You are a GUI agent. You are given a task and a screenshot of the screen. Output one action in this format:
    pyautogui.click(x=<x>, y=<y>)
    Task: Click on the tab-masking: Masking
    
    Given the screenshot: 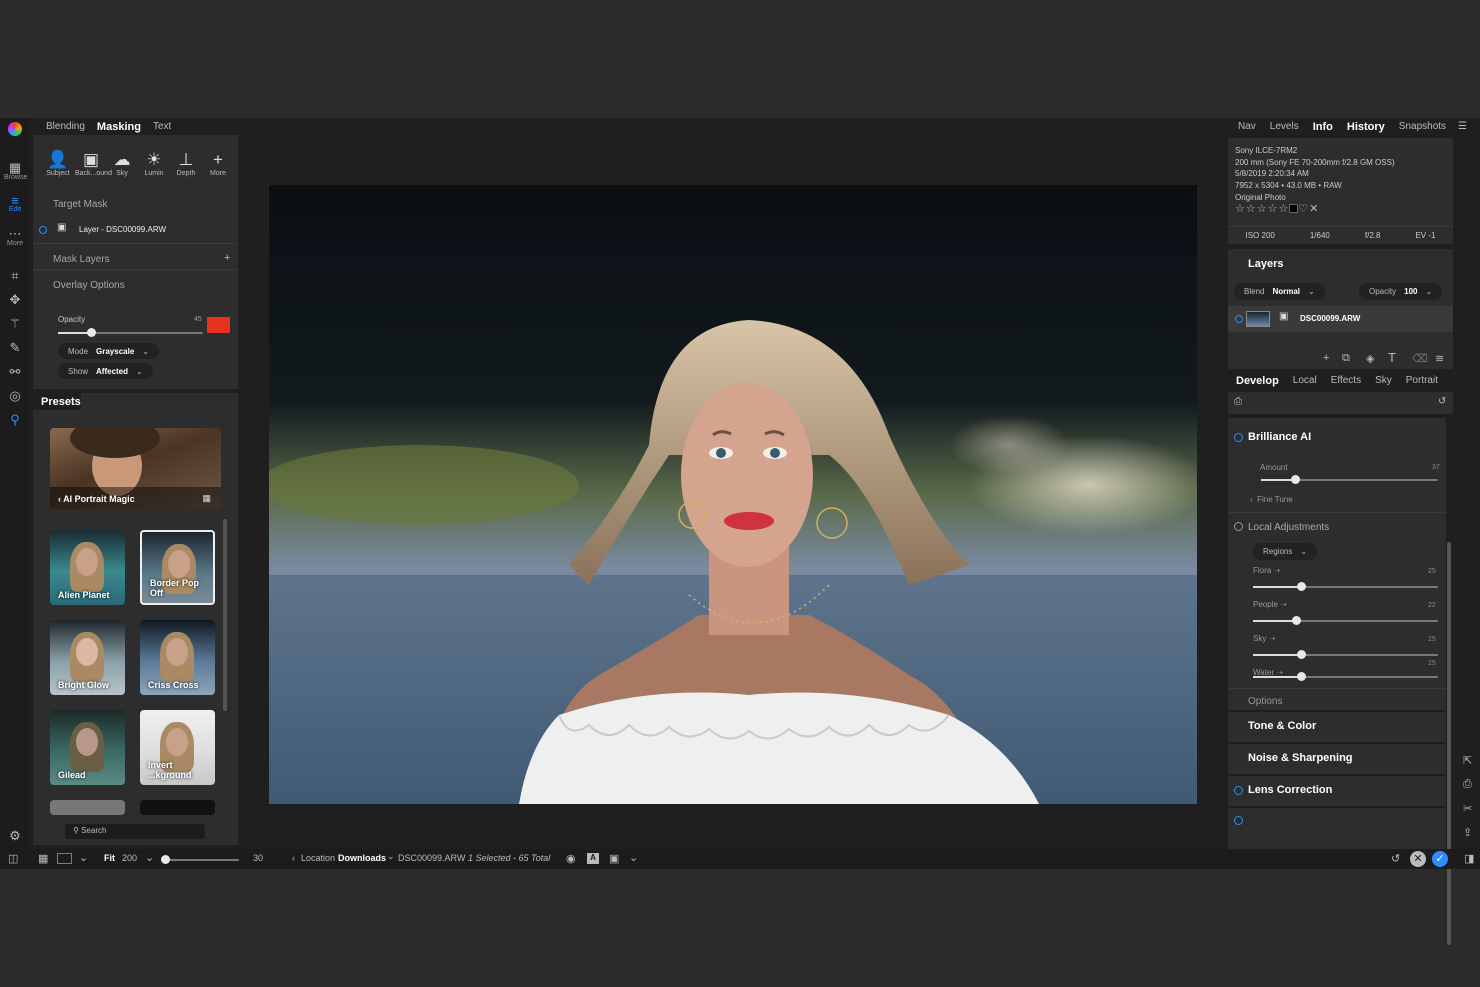 What is the action you would take?
    pyautogui.click(x=119, y=127)
    